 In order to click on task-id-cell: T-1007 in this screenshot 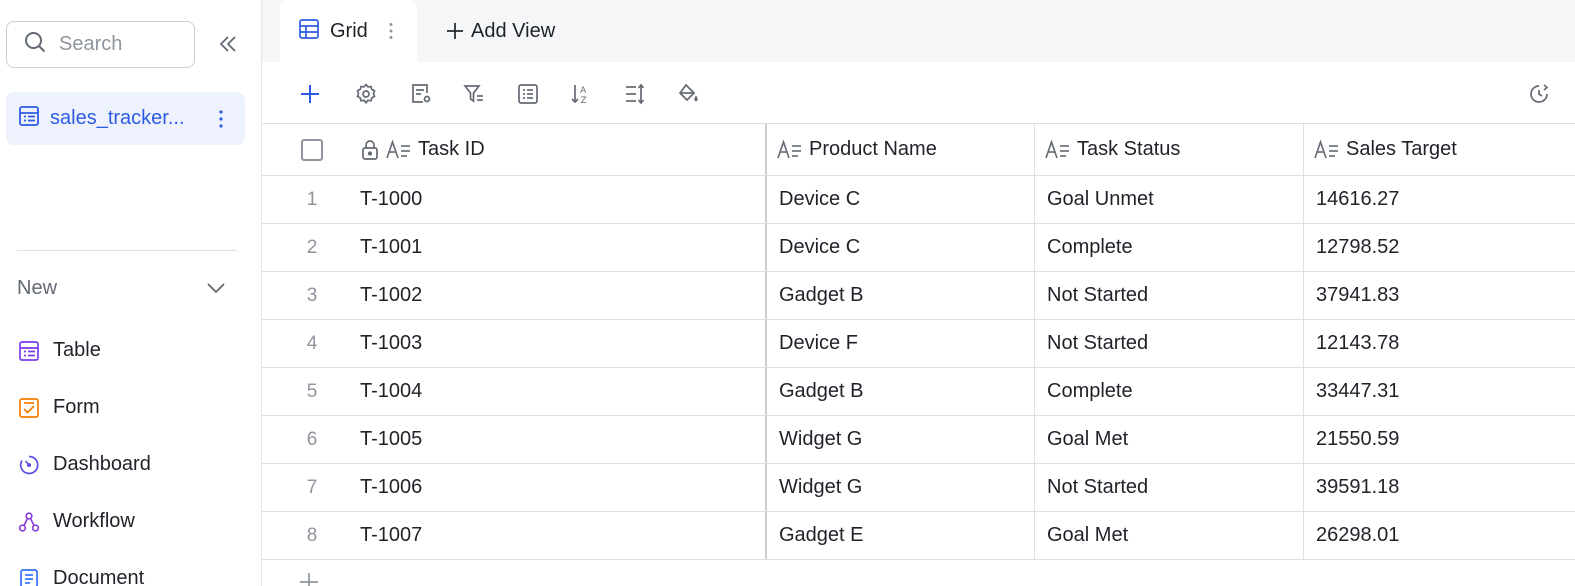, I will do `click(563, 535)`.